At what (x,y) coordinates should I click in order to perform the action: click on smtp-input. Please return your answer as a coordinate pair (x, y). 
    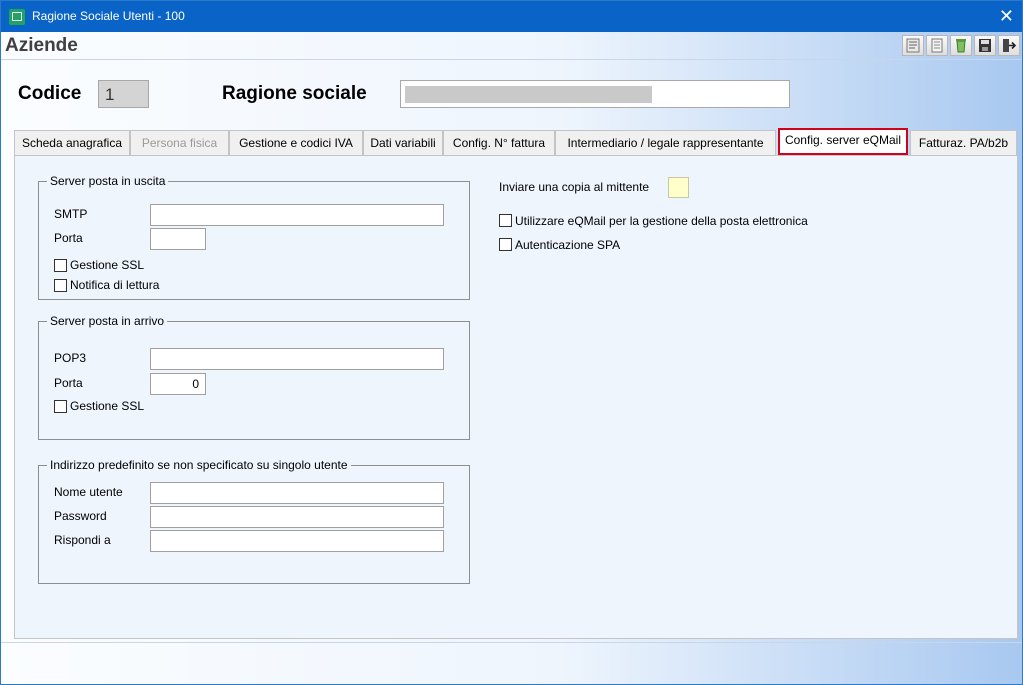
    Looking at the image, I should click on (297, 215).